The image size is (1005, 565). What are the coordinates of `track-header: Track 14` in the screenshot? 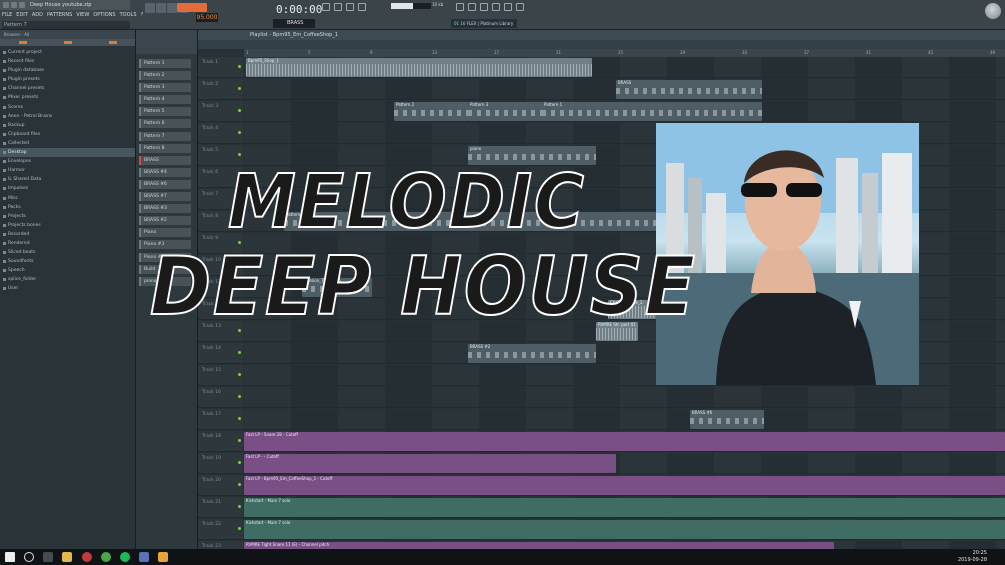 It's located at (220, 353).